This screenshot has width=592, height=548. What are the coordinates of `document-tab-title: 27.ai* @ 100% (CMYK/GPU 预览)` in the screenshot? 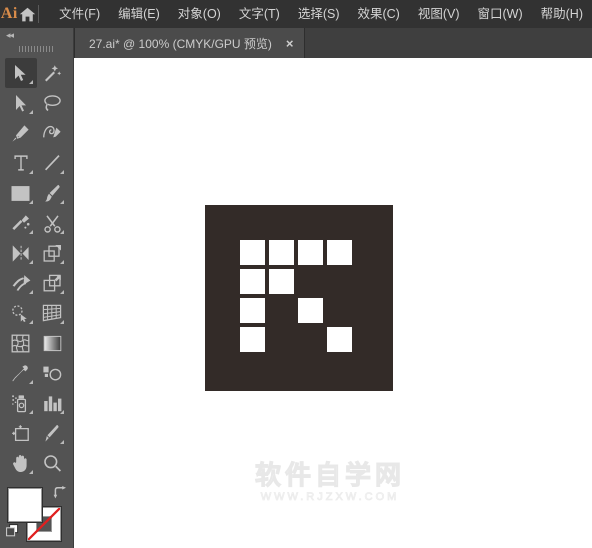 It's located at (180, 43).